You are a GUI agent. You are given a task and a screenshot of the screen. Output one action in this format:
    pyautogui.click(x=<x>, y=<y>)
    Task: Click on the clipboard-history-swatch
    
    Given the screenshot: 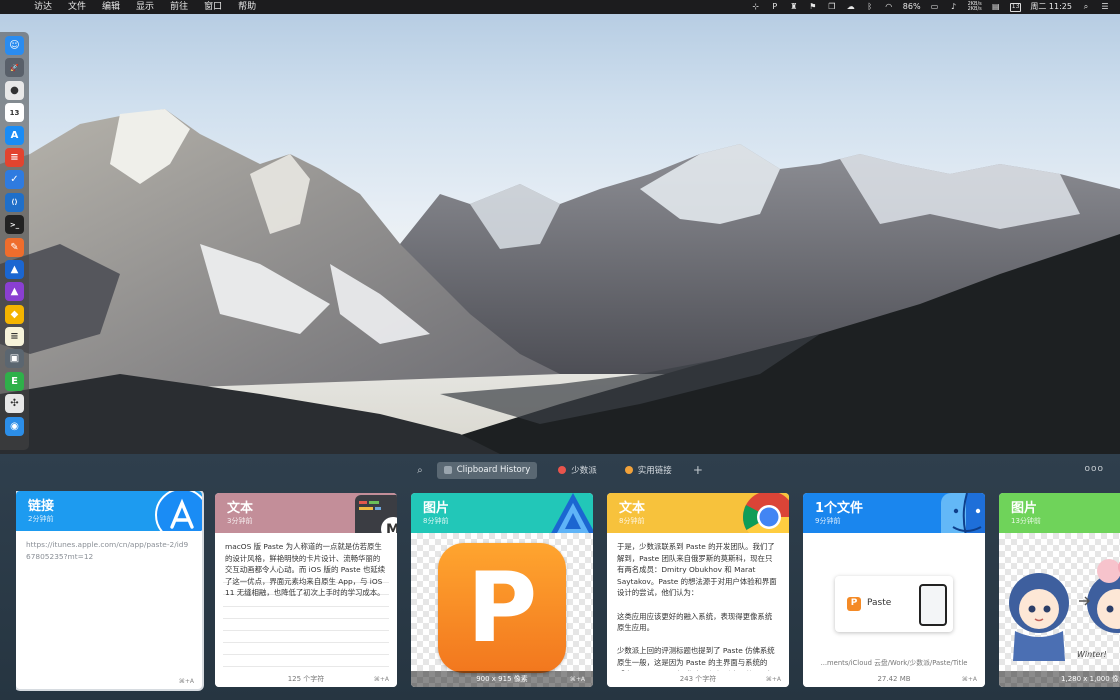 What is the action you would take?
    pyautogui.click(x=447, y=470)
    